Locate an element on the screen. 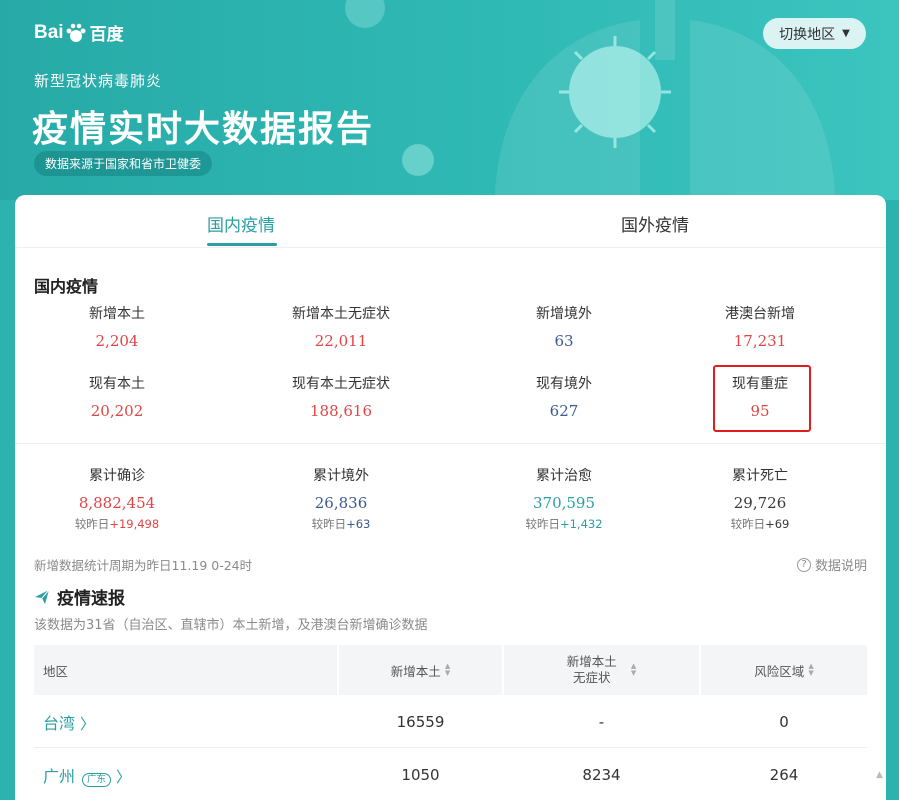  col-label: 地区 is located at coordinates (56, 671).